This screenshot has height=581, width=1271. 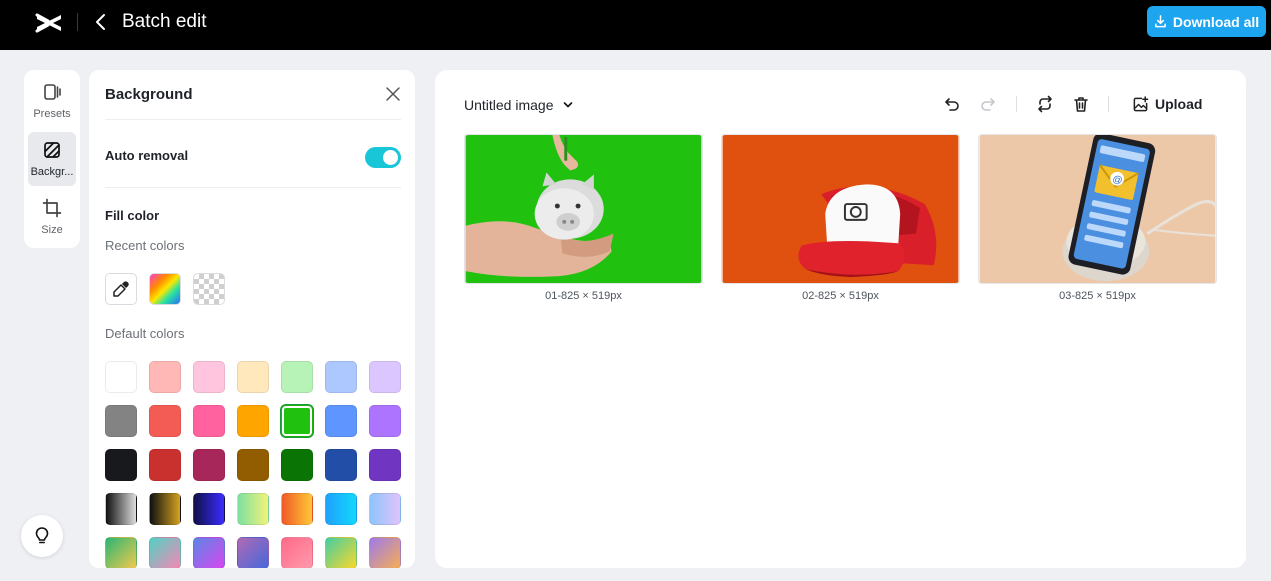 I want to click on tool-rail: Presets Backgr... Size, so click(x=52, y=159).